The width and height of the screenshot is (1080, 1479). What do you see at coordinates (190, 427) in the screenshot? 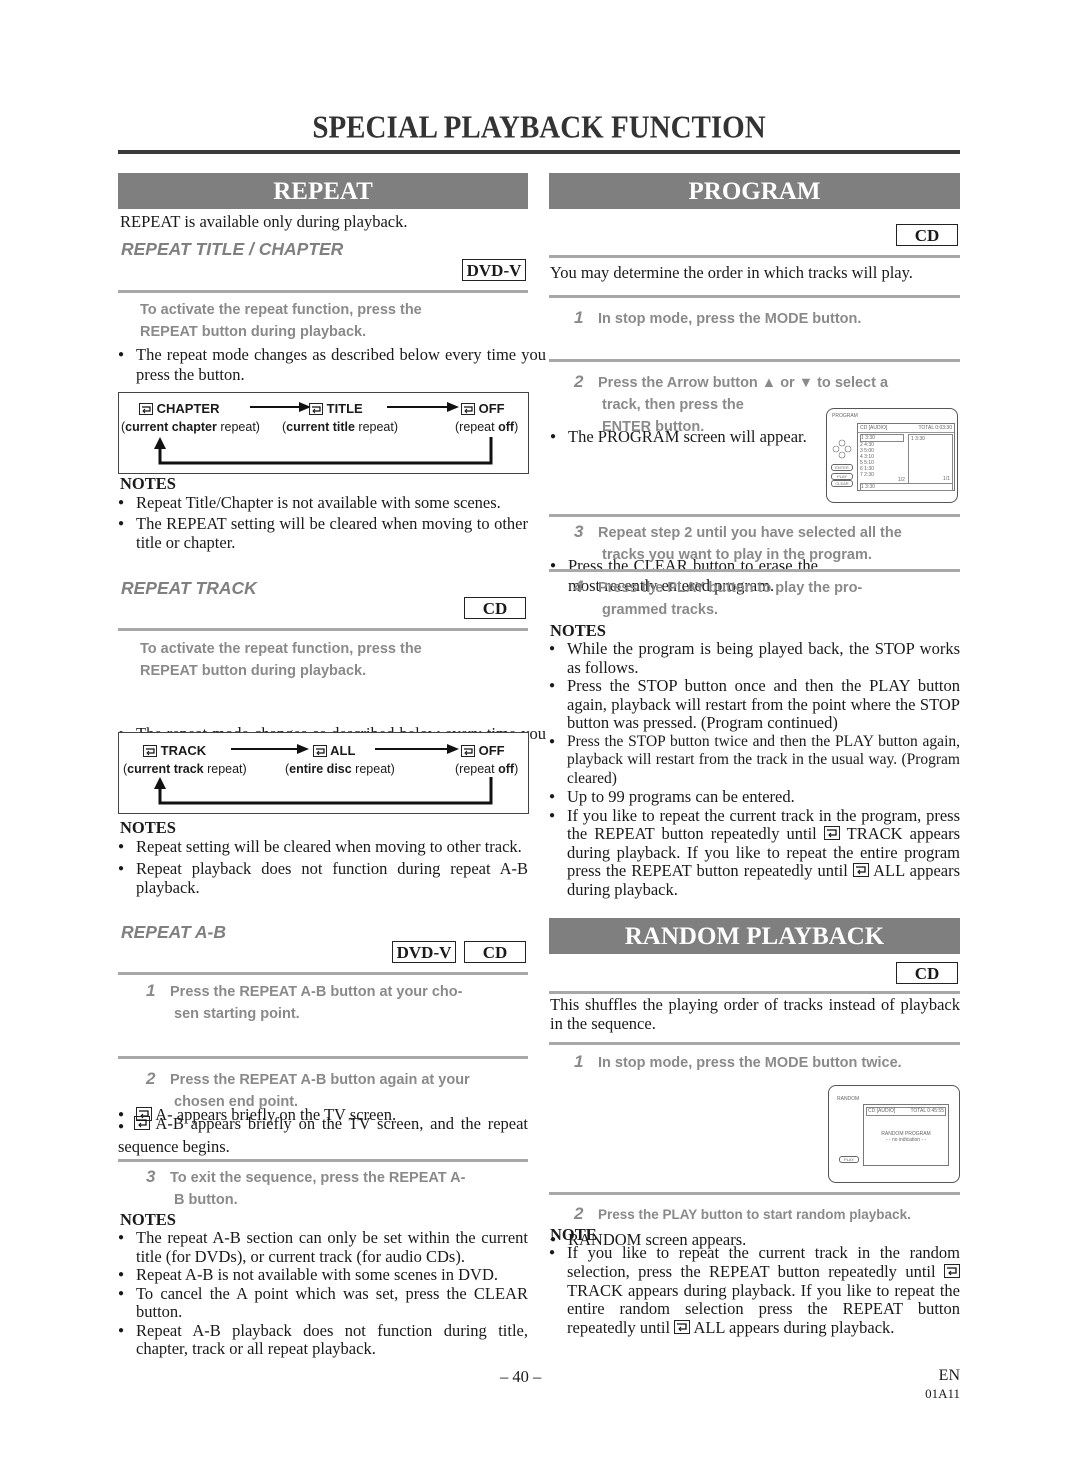
I see `mode-description: (current chapter repeat)` at bounding box center [190, 427].